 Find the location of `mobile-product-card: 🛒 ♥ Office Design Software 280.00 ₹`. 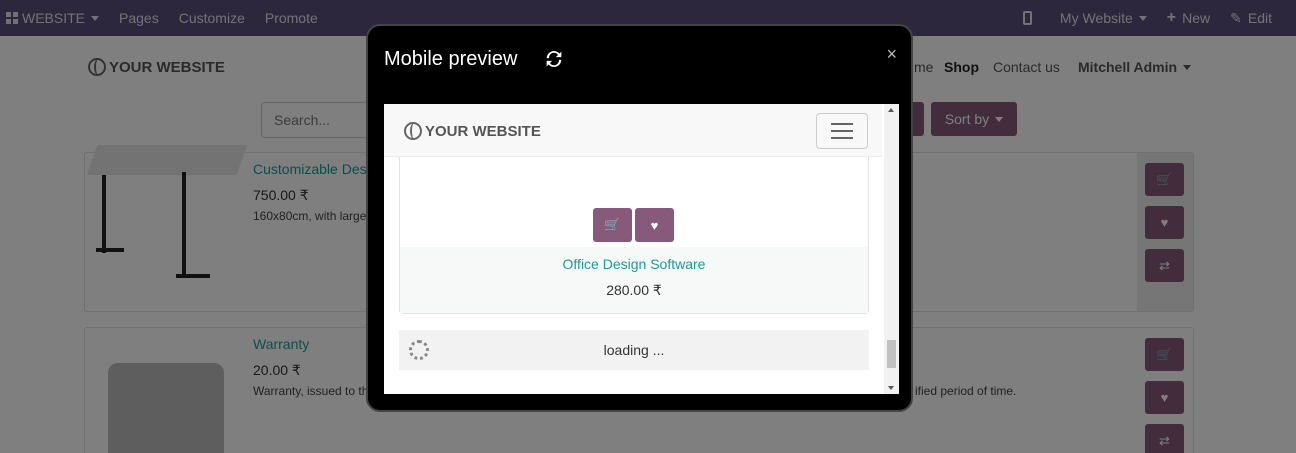

mobile-product-card: 🛒 ♥ Office Design Software 280.00 ₹ is located at coordinates (634, 235).